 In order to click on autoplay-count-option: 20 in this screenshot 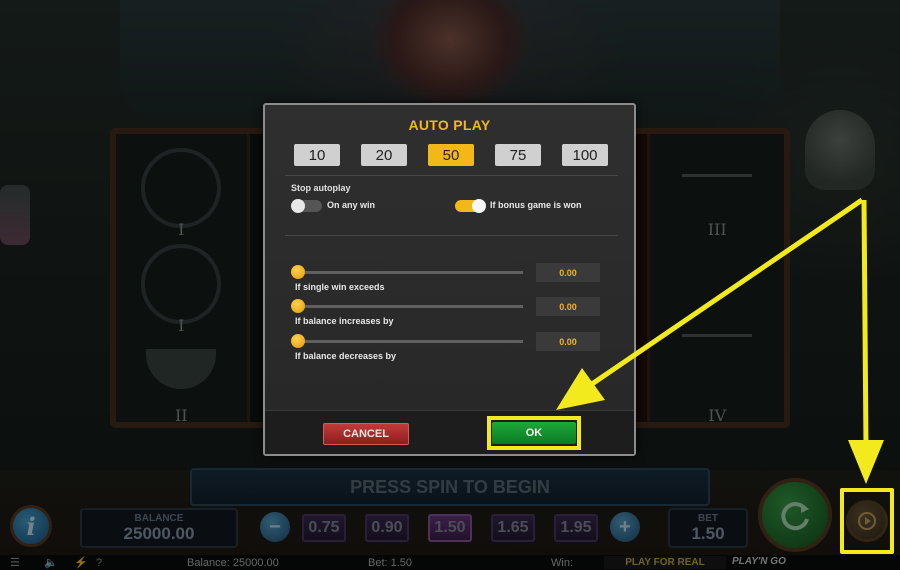, I will do `click(384, 155)`.